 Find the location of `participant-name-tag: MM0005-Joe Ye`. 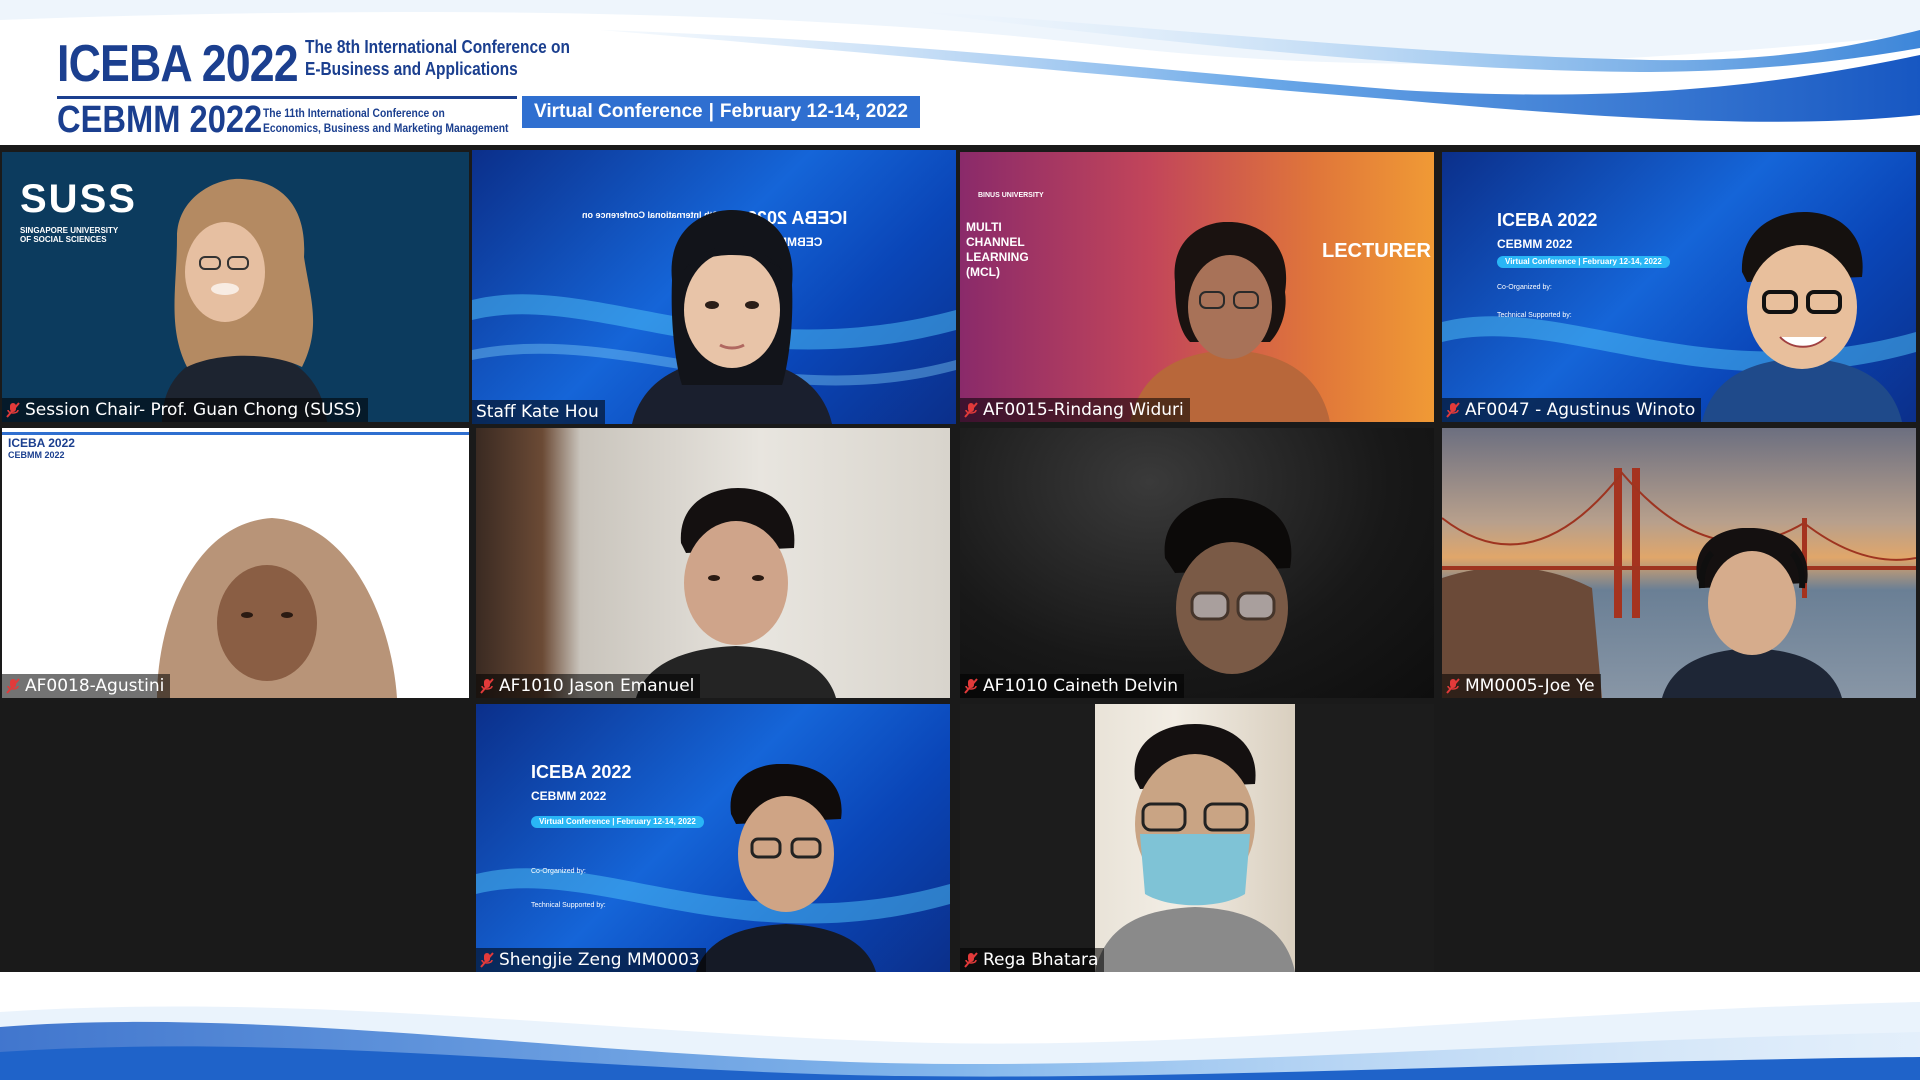

participant-name-tag: MM0005-Joe Ye is located at coordinates (1521, 686).